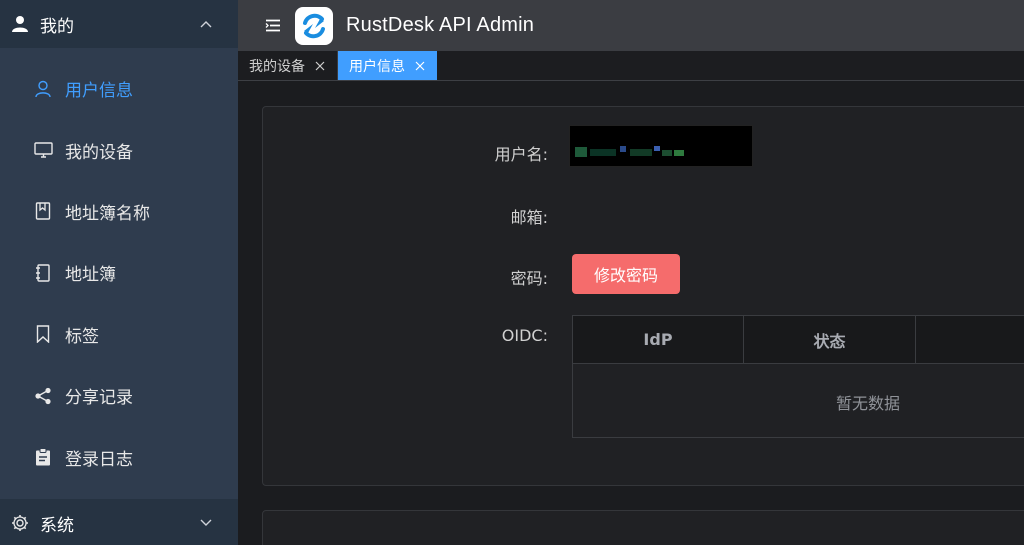  Describe the element at coordinates (20, 24) in the screenshot. I see `user-icon` at that location.